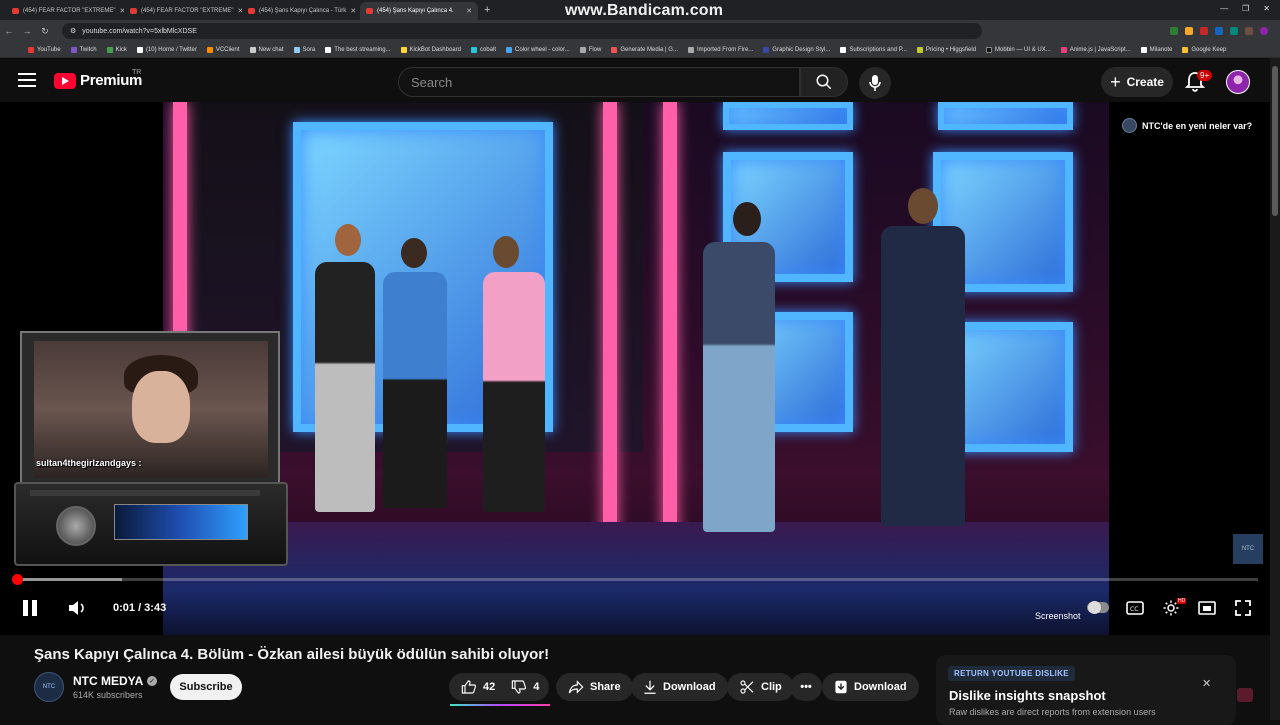 The width and height of the screenshot is (1280, 725). I want to click on download-extension-button: Download, so click(870, 687).